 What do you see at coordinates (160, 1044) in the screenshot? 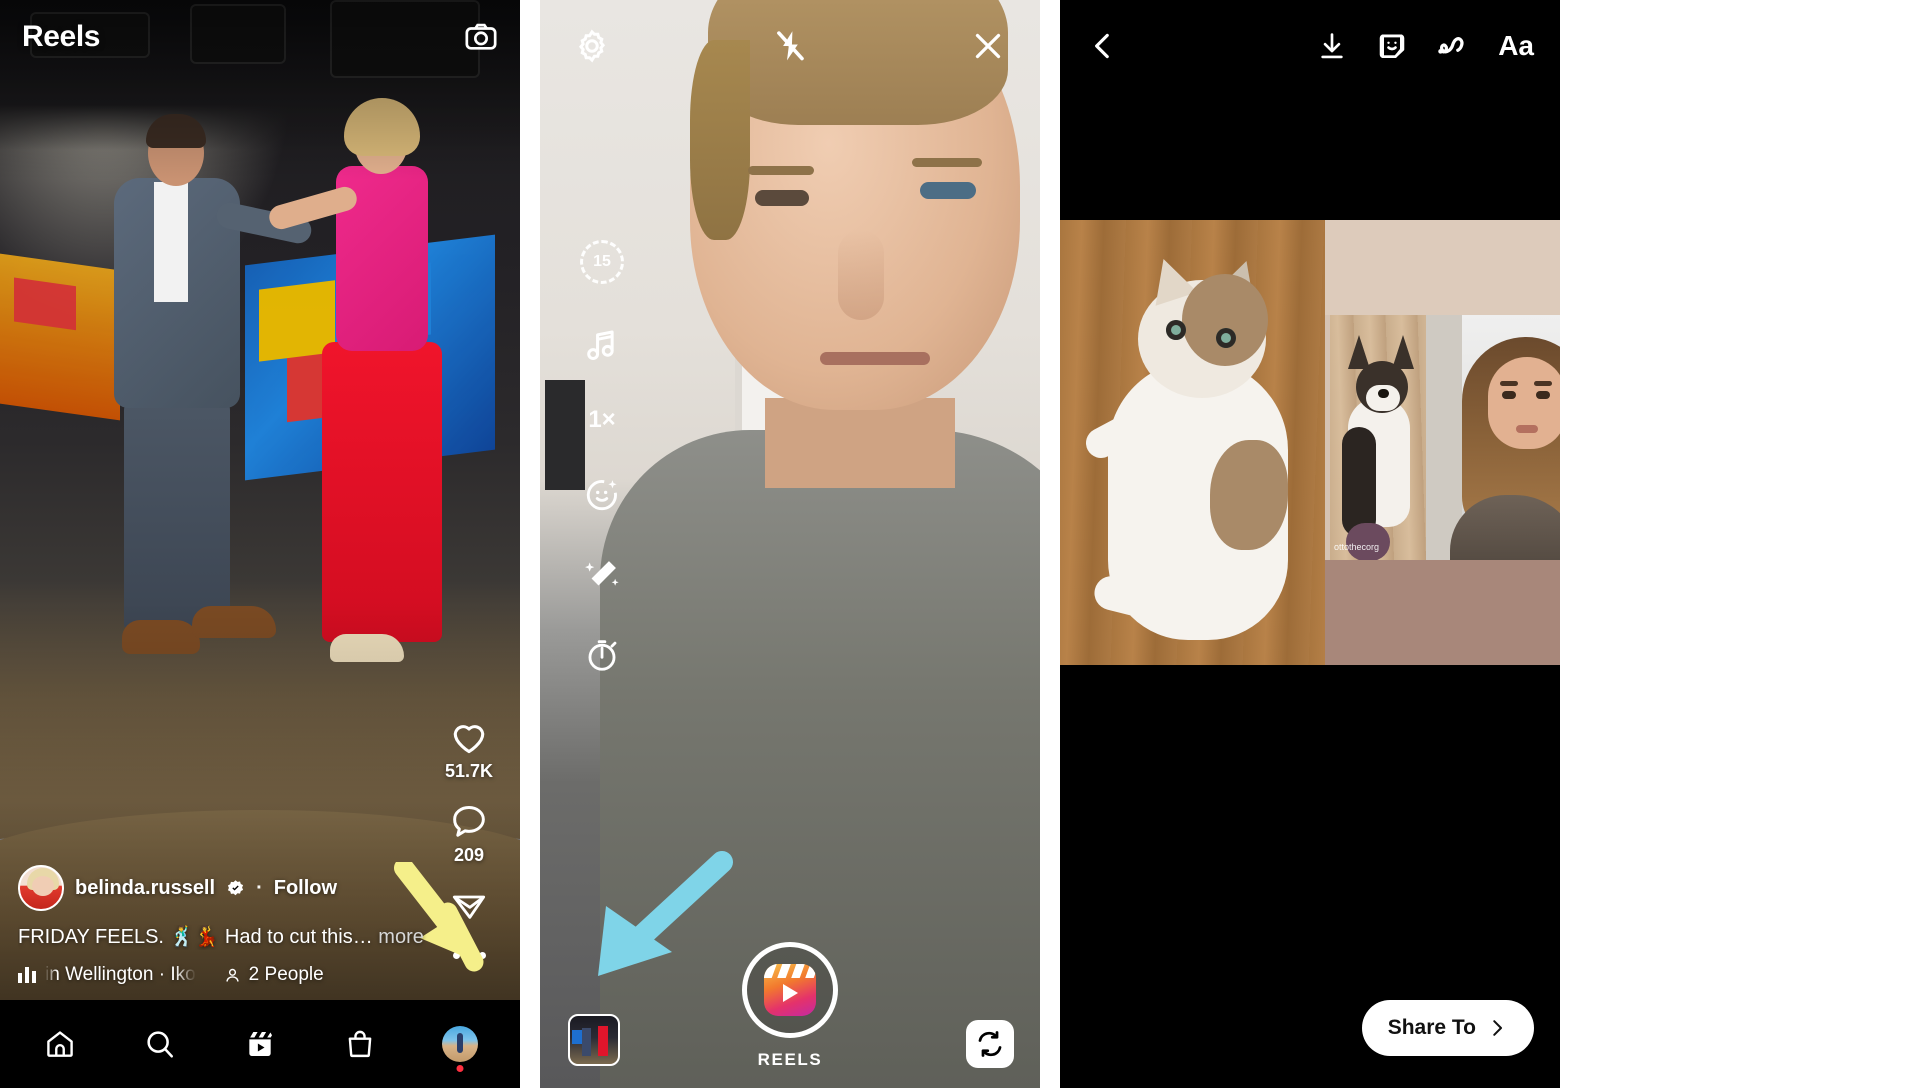
I see `tab-search` at bounding box center [160, 1044].